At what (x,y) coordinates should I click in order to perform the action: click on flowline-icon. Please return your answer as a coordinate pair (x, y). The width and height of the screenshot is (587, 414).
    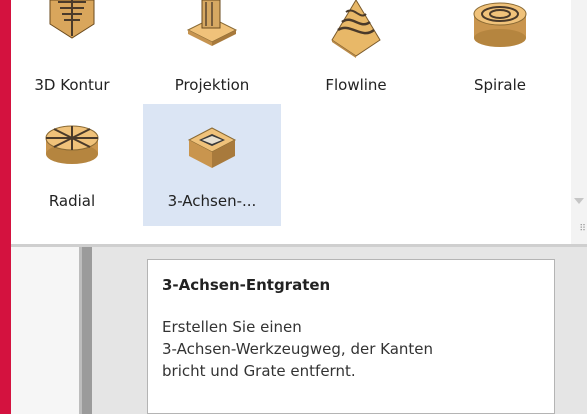
    Looking at the image, I should click on (356, 29).